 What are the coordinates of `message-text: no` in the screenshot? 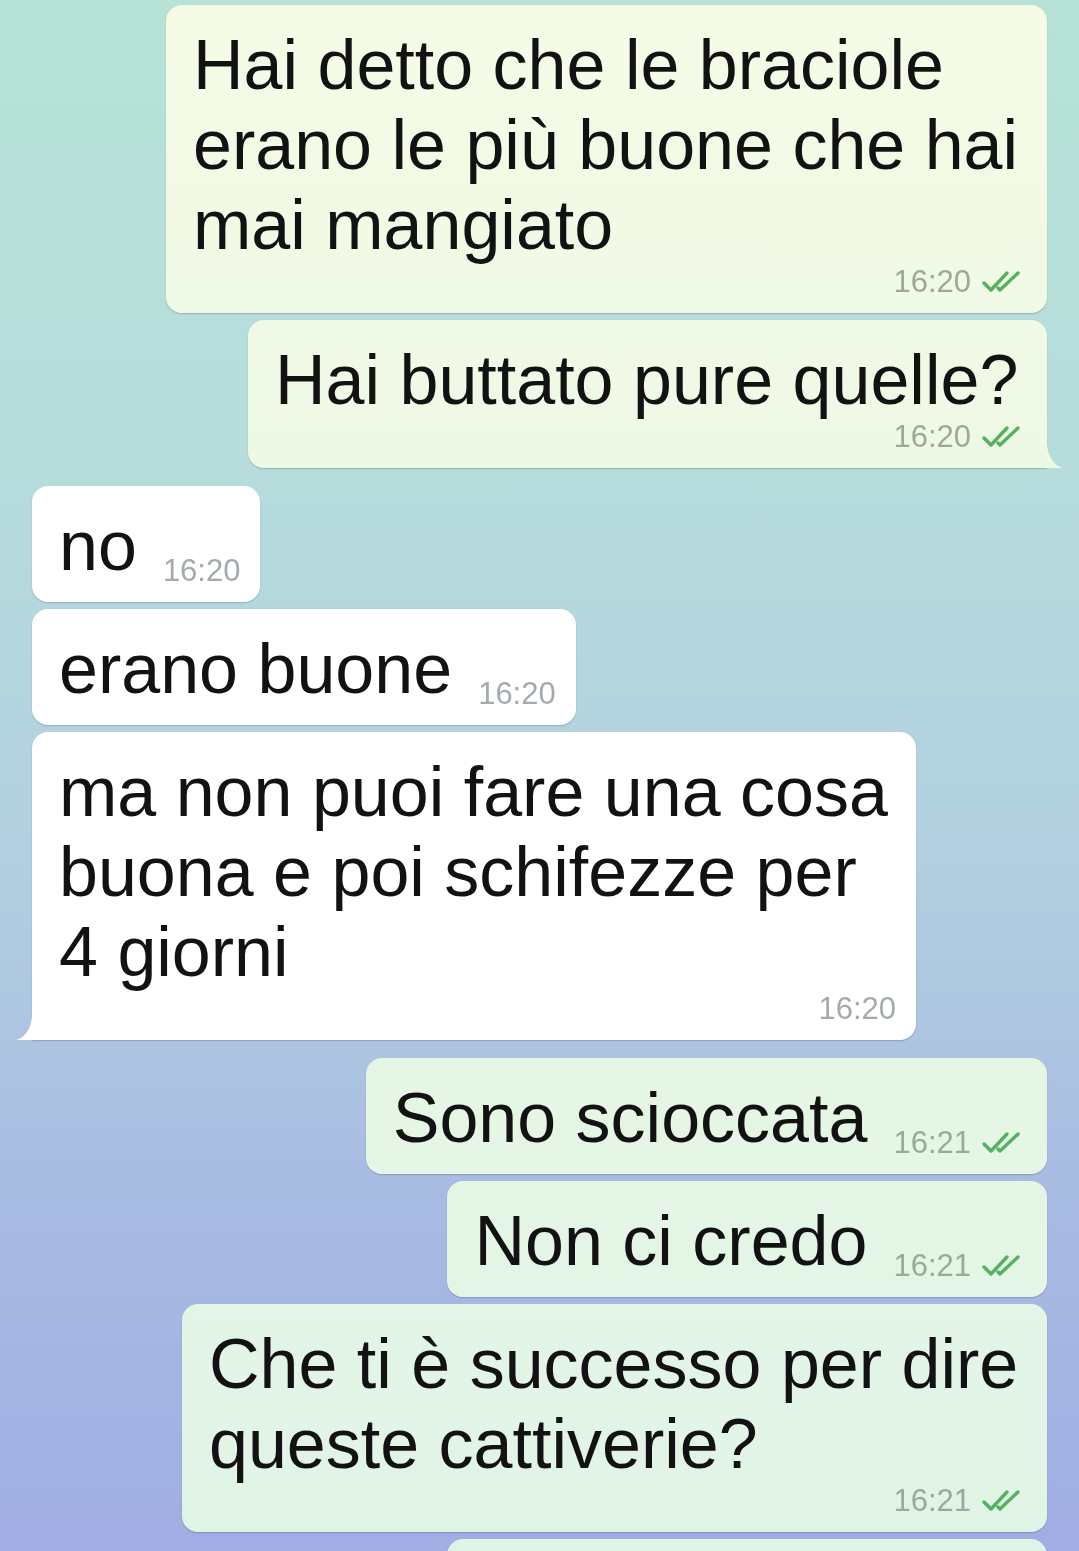 It's located at (98, 546).